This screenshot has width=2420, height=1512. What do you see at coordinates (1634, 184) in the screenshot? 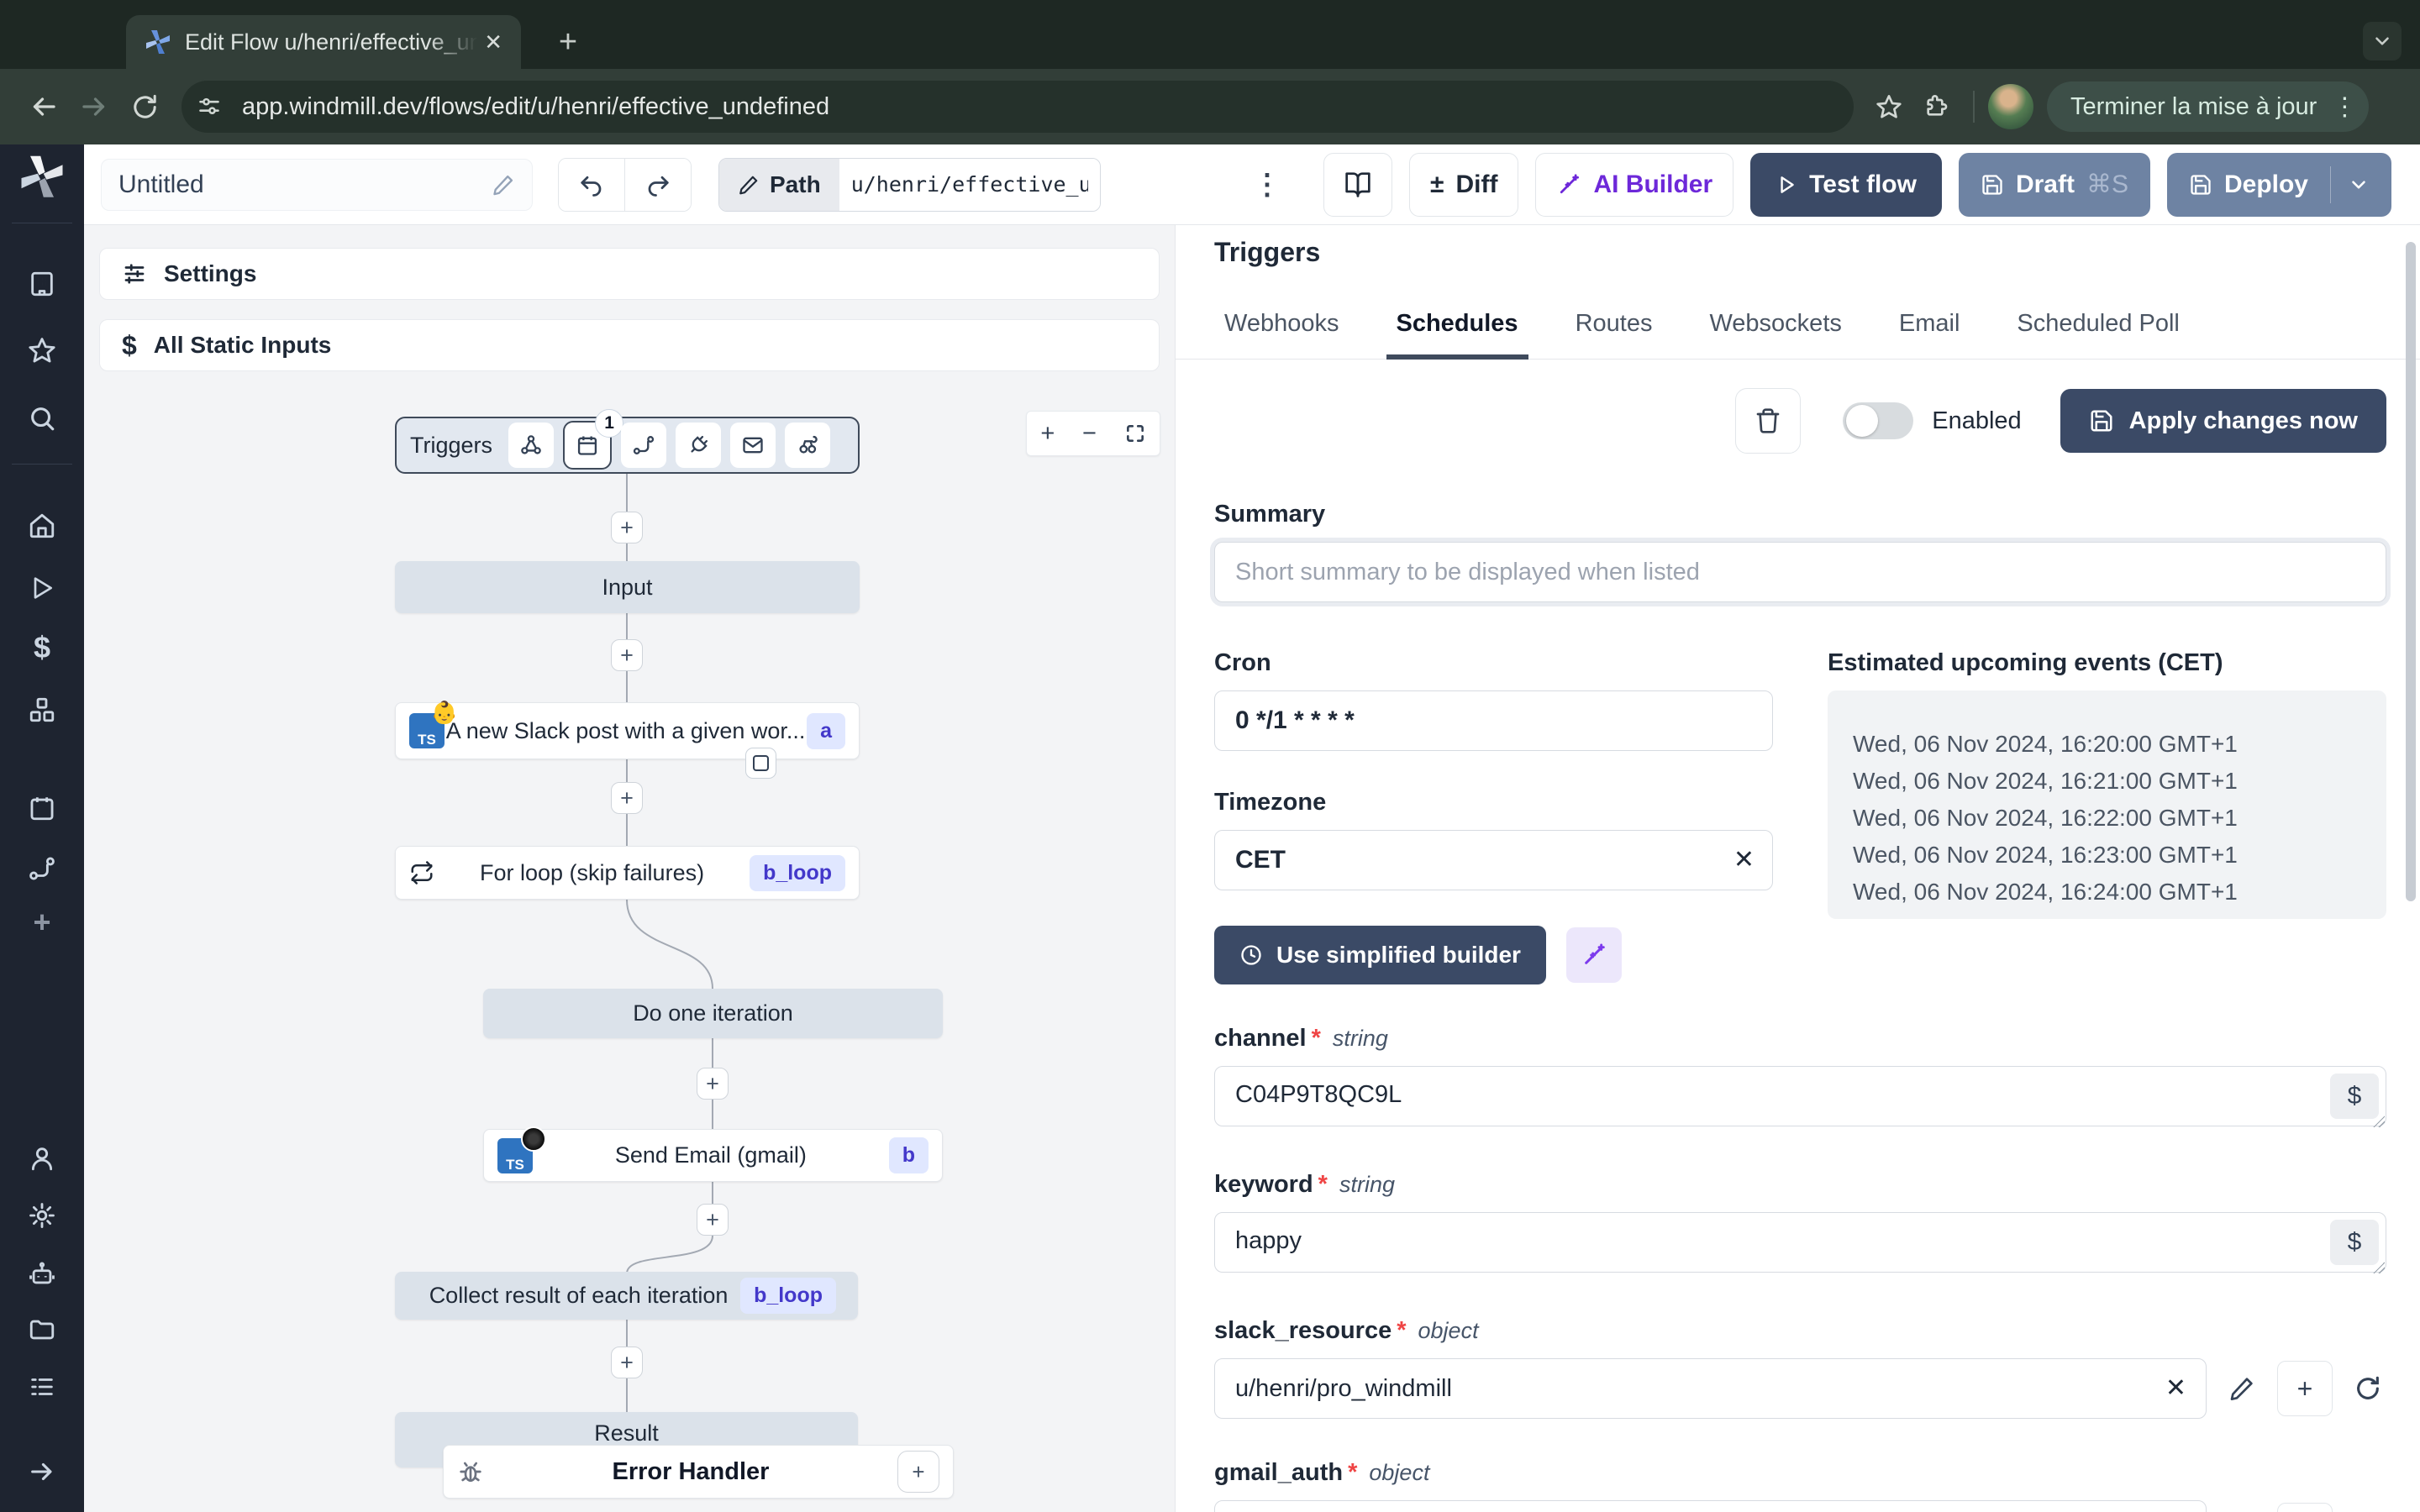
I see `ai-builder-button: AI Builder` at bounding box center [1634, 184].